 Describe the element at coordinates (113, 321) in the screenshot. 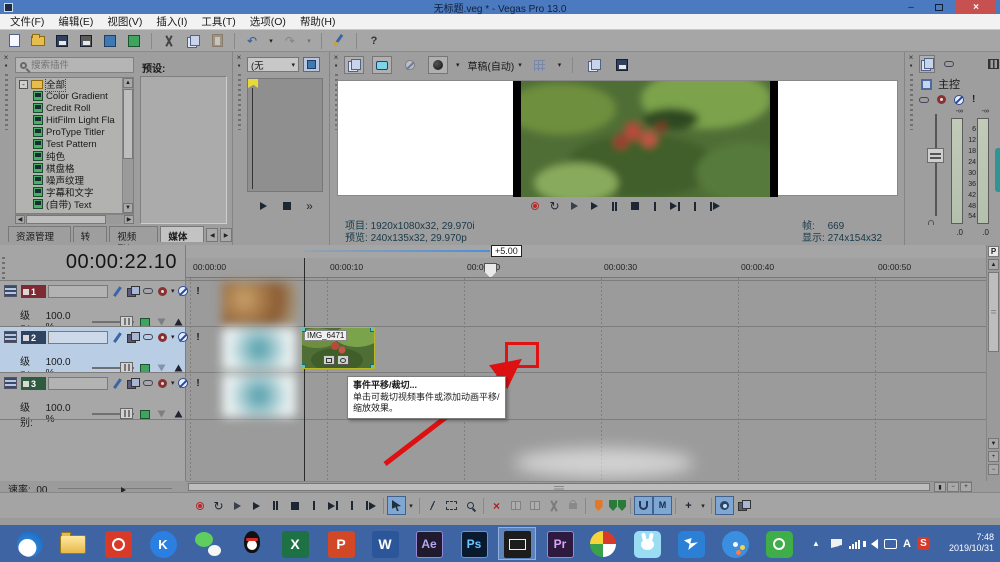

I see `level-slider` at that location.